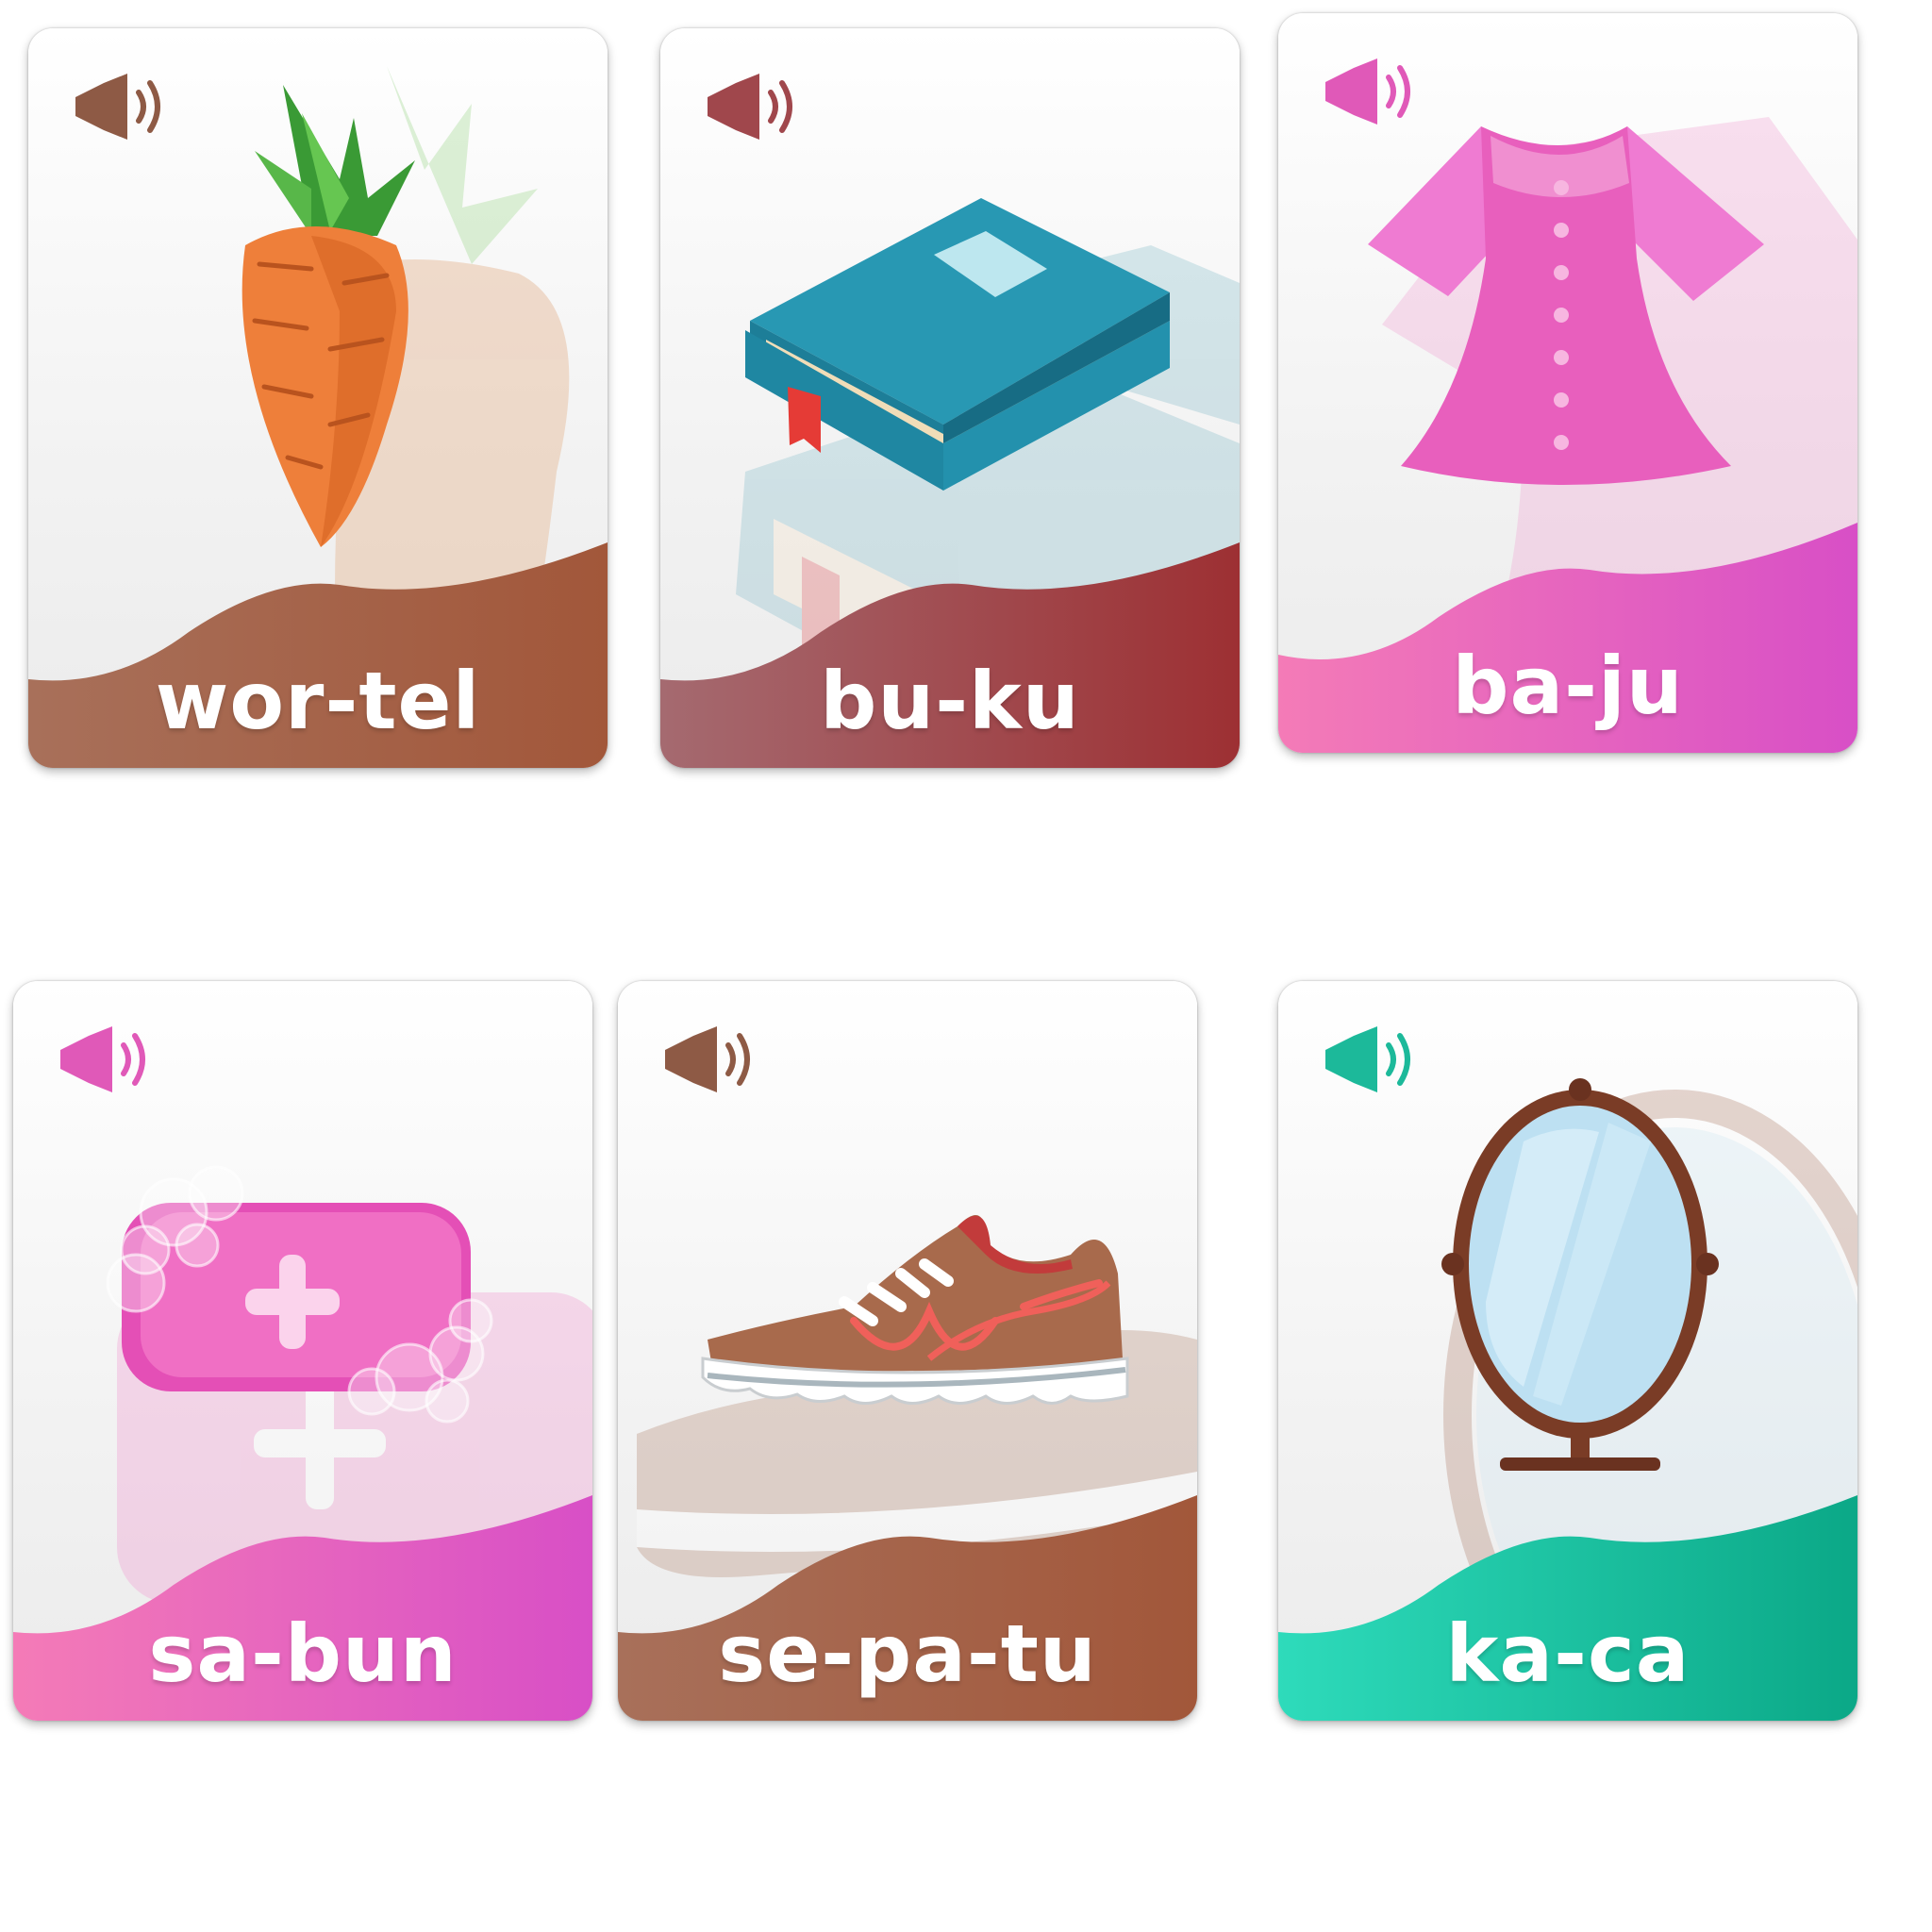  Describe the element at coordinates (1567, 1653) in the screenshot. I see `card-word: ka-ca` at that location.